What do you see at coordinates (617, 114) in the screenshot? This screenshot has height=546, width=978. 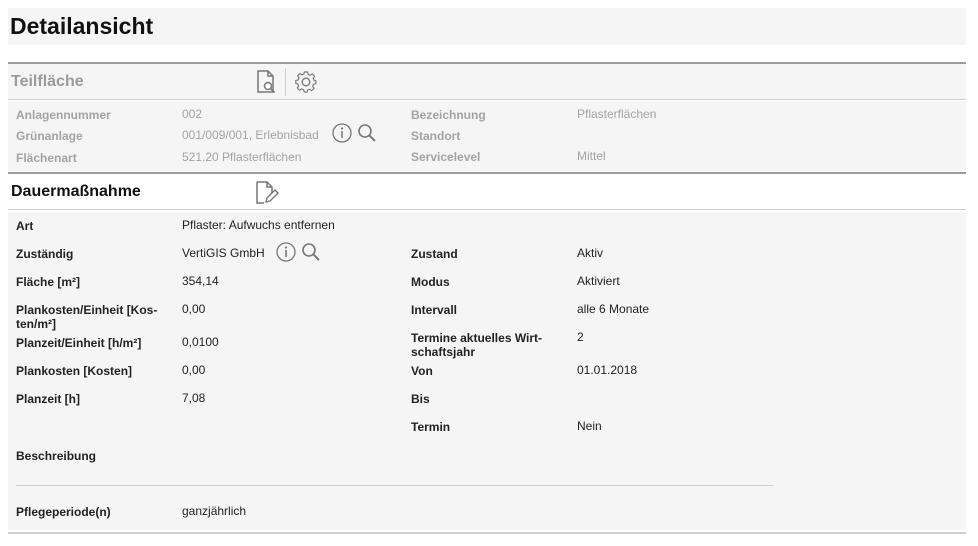 I see `bezeichnung-value: Pflasterflächen` at bounding box center [617, 114].